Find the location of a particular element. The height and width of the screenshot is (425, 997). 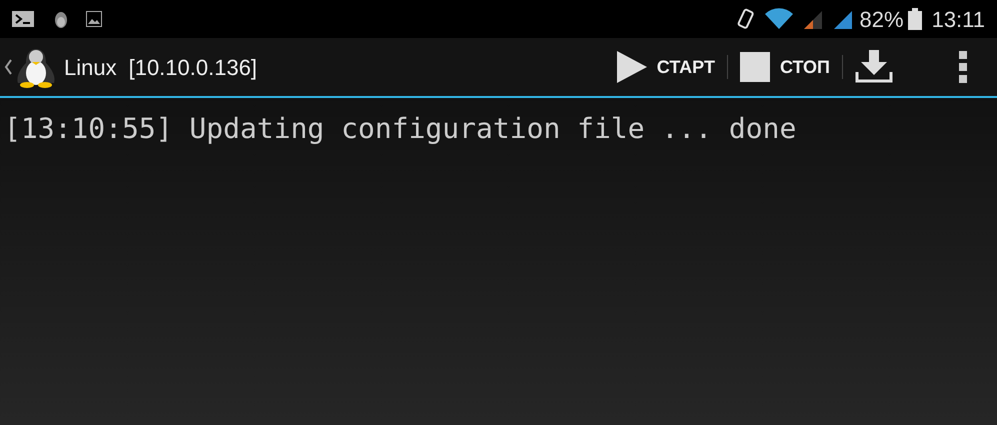

play-icon is located at coordinates (631, 67).